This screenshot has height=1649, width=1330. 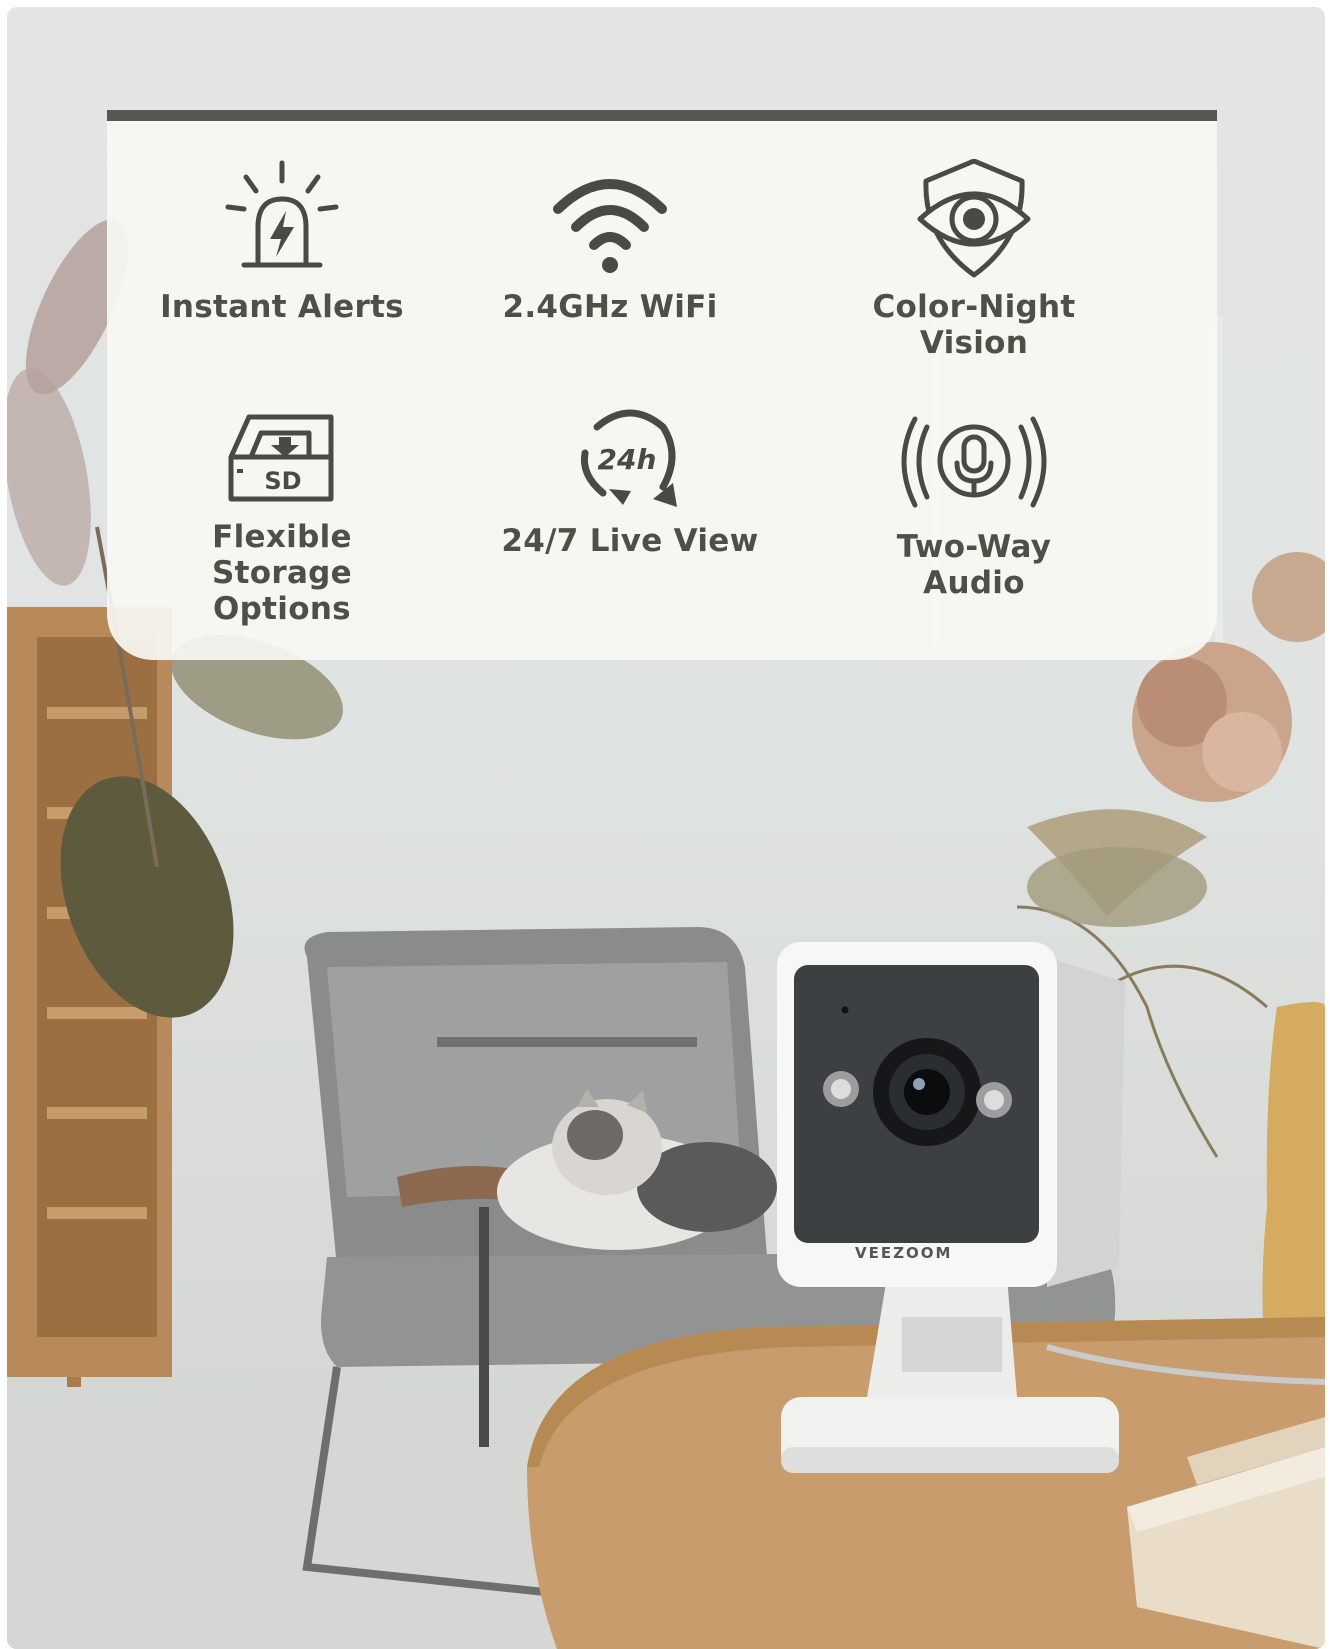 What do you see at coordinates (610, 226) in the screenshot?
I see `wifi-icon` at bounding box center [610, 226].